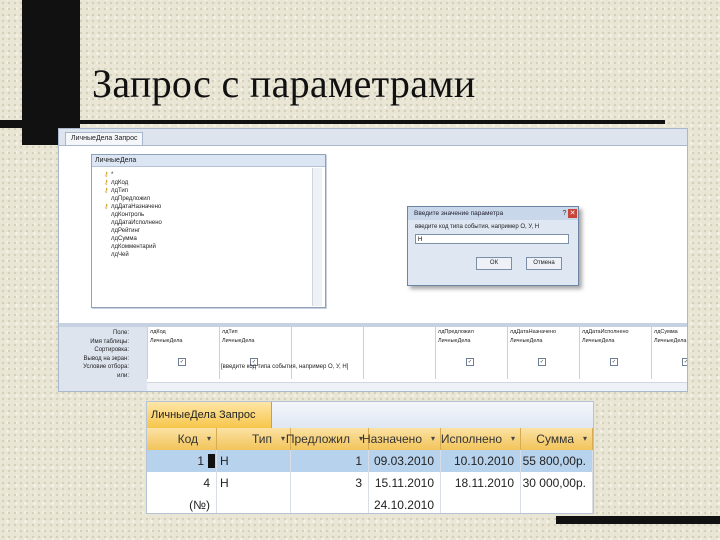 Image resolution: width=720 pixels, height=540 pixels. Describe the element at coordinates (204, 255) in the screenshot. I see `field-list-item: лдЧей` at that location.